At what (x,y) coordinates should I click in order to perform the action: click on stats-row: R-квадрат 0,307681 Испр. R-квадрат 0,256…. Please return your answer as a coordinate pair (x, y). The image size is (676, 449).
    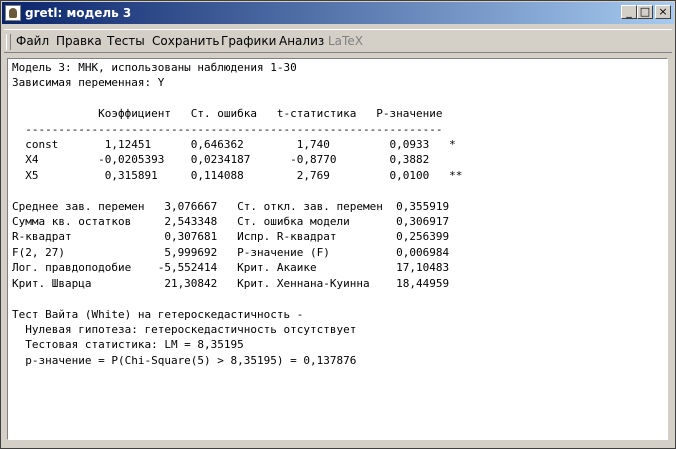
    Looking at the image, I should click on (231, 237).